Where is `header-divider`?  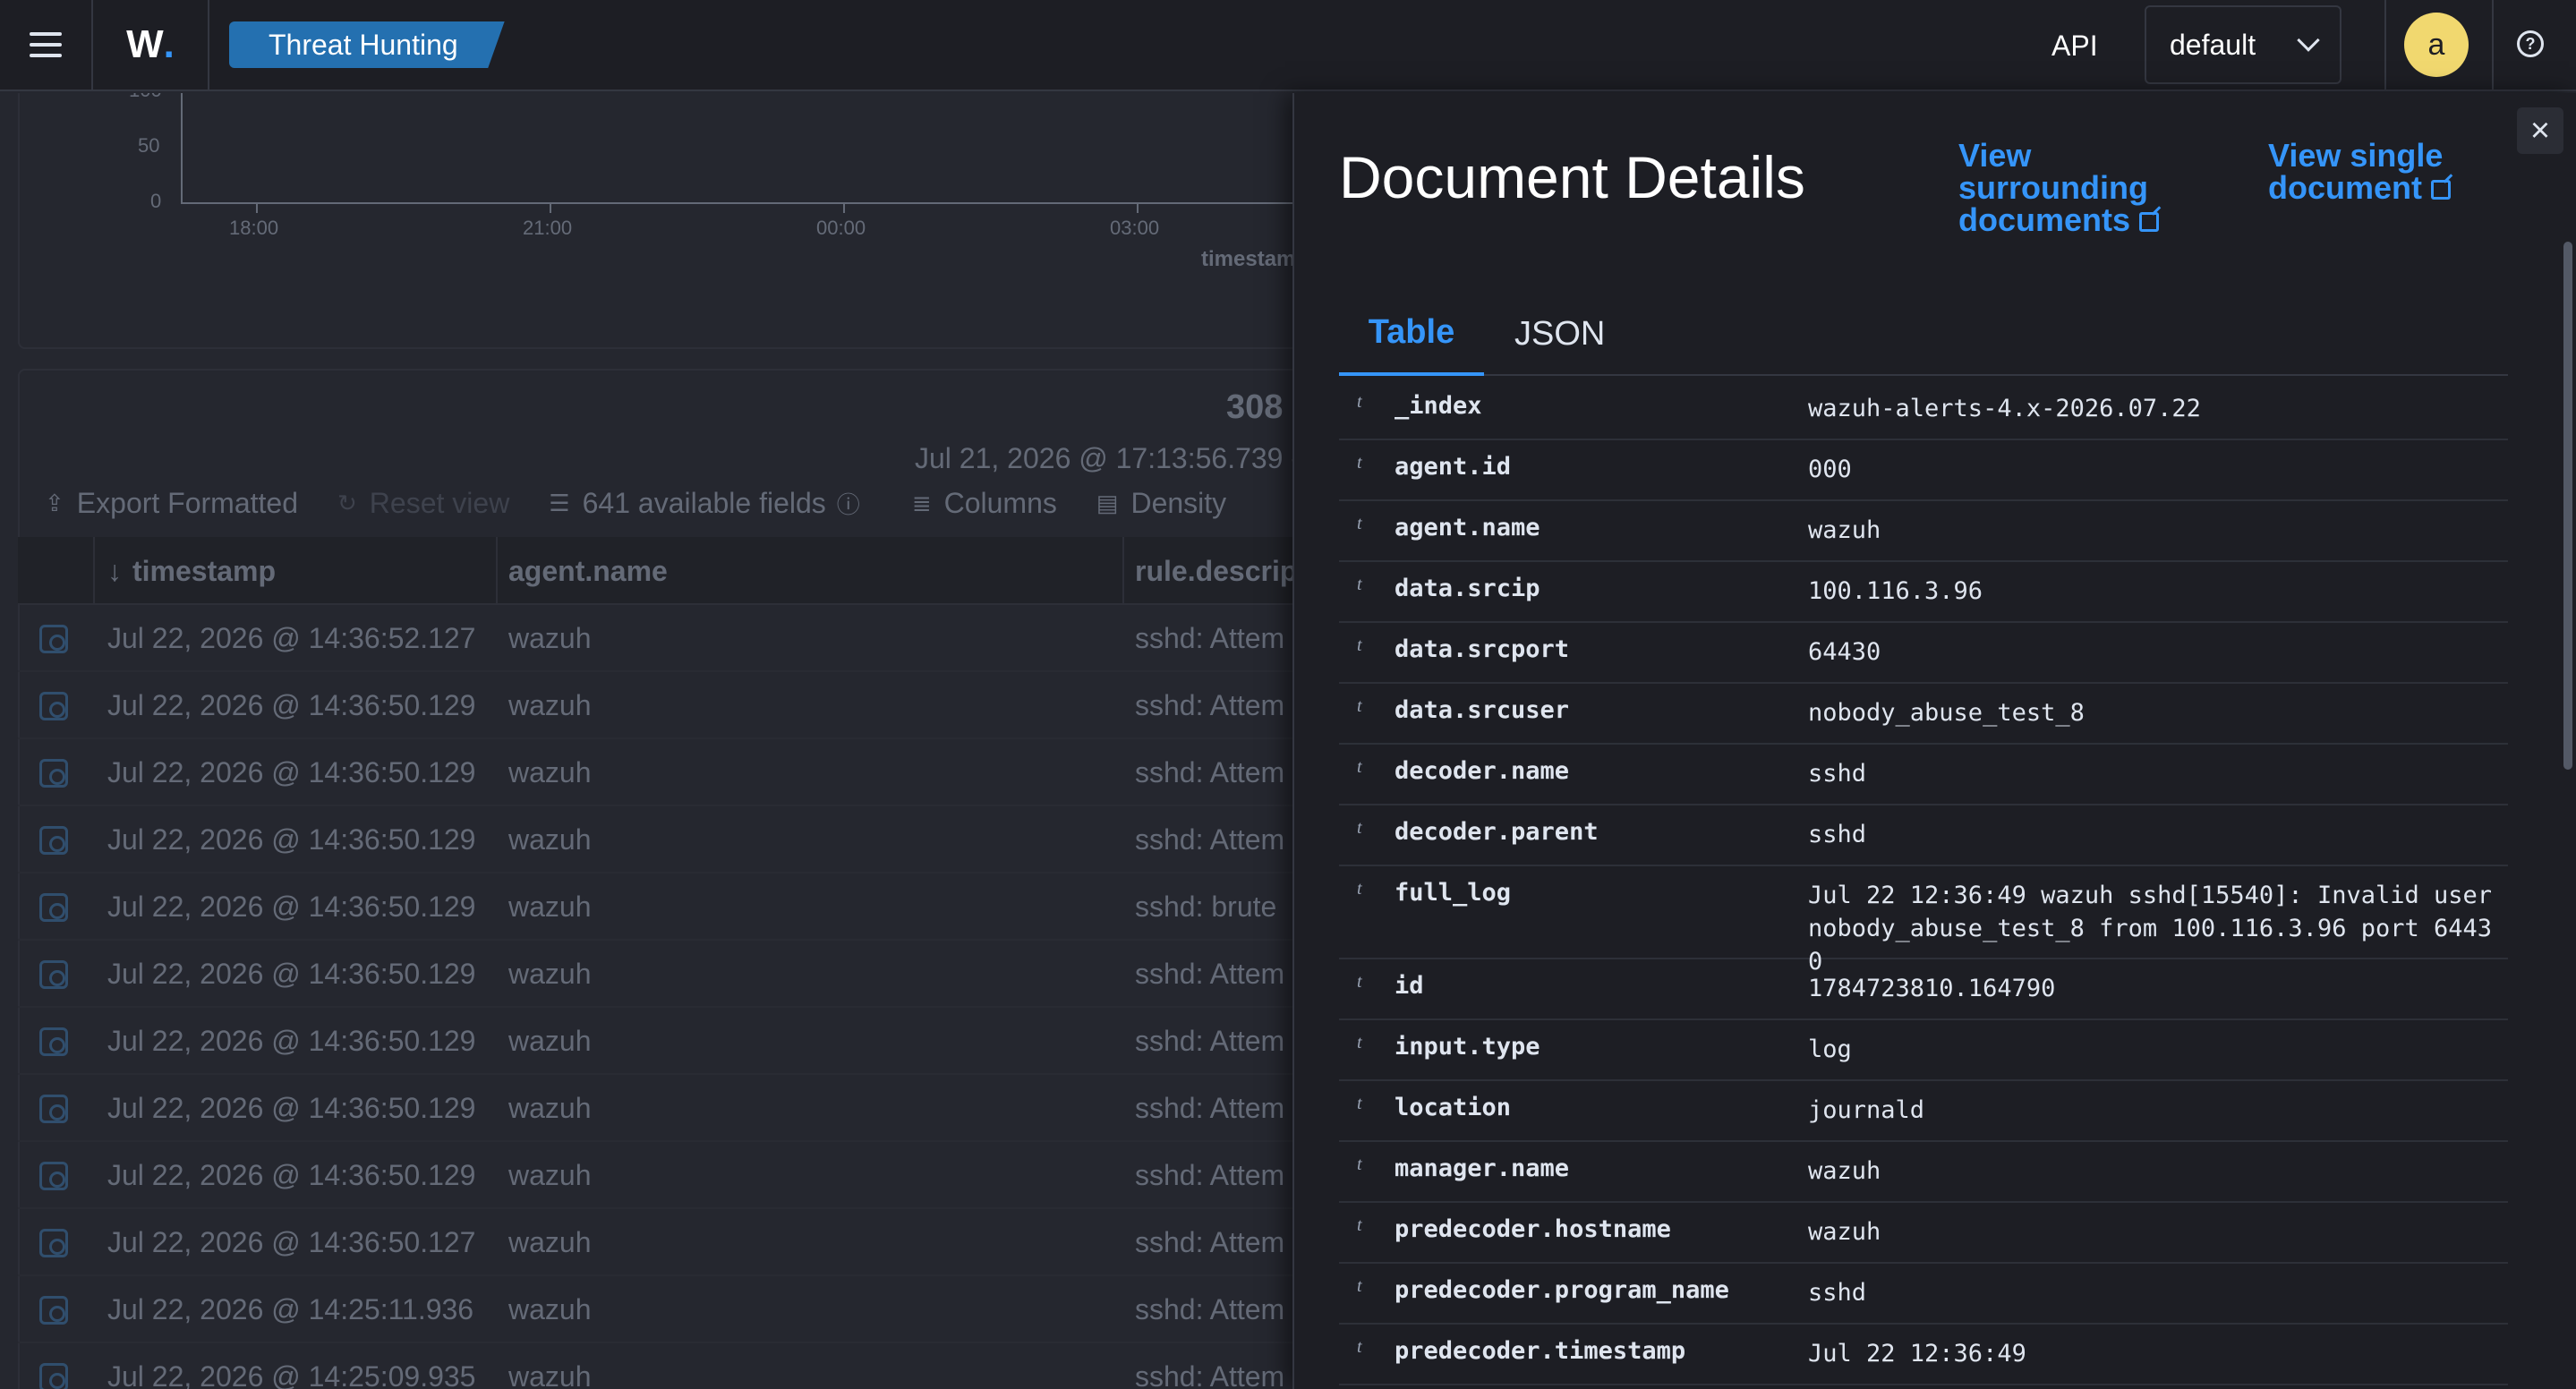
header-divider is located at coordinates (2493, 45).